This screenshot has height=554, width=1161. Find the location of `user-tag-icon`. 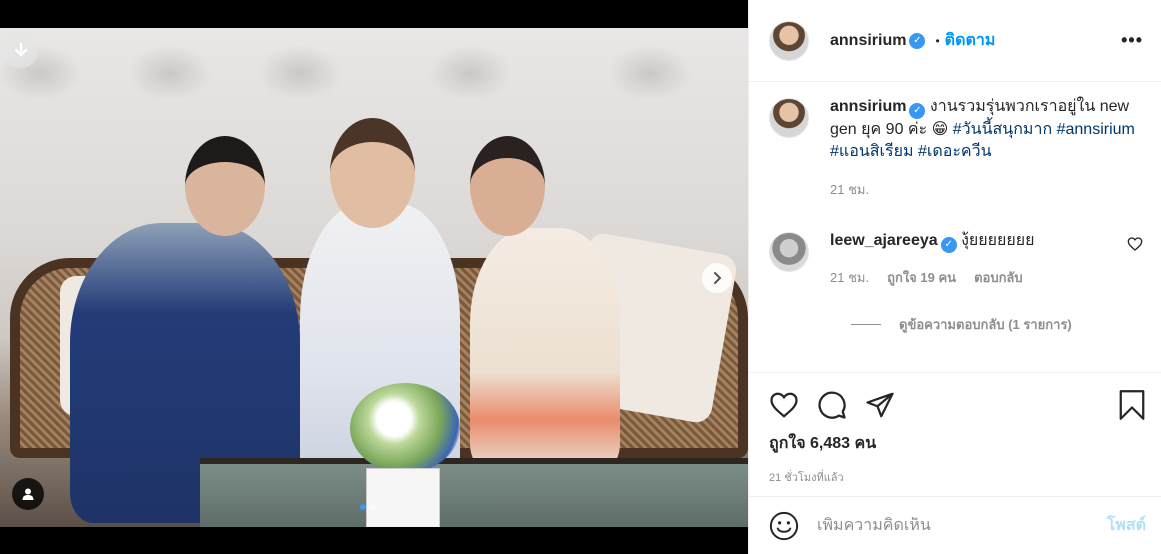

user-tag-icon is located at coordinates (28, 494).